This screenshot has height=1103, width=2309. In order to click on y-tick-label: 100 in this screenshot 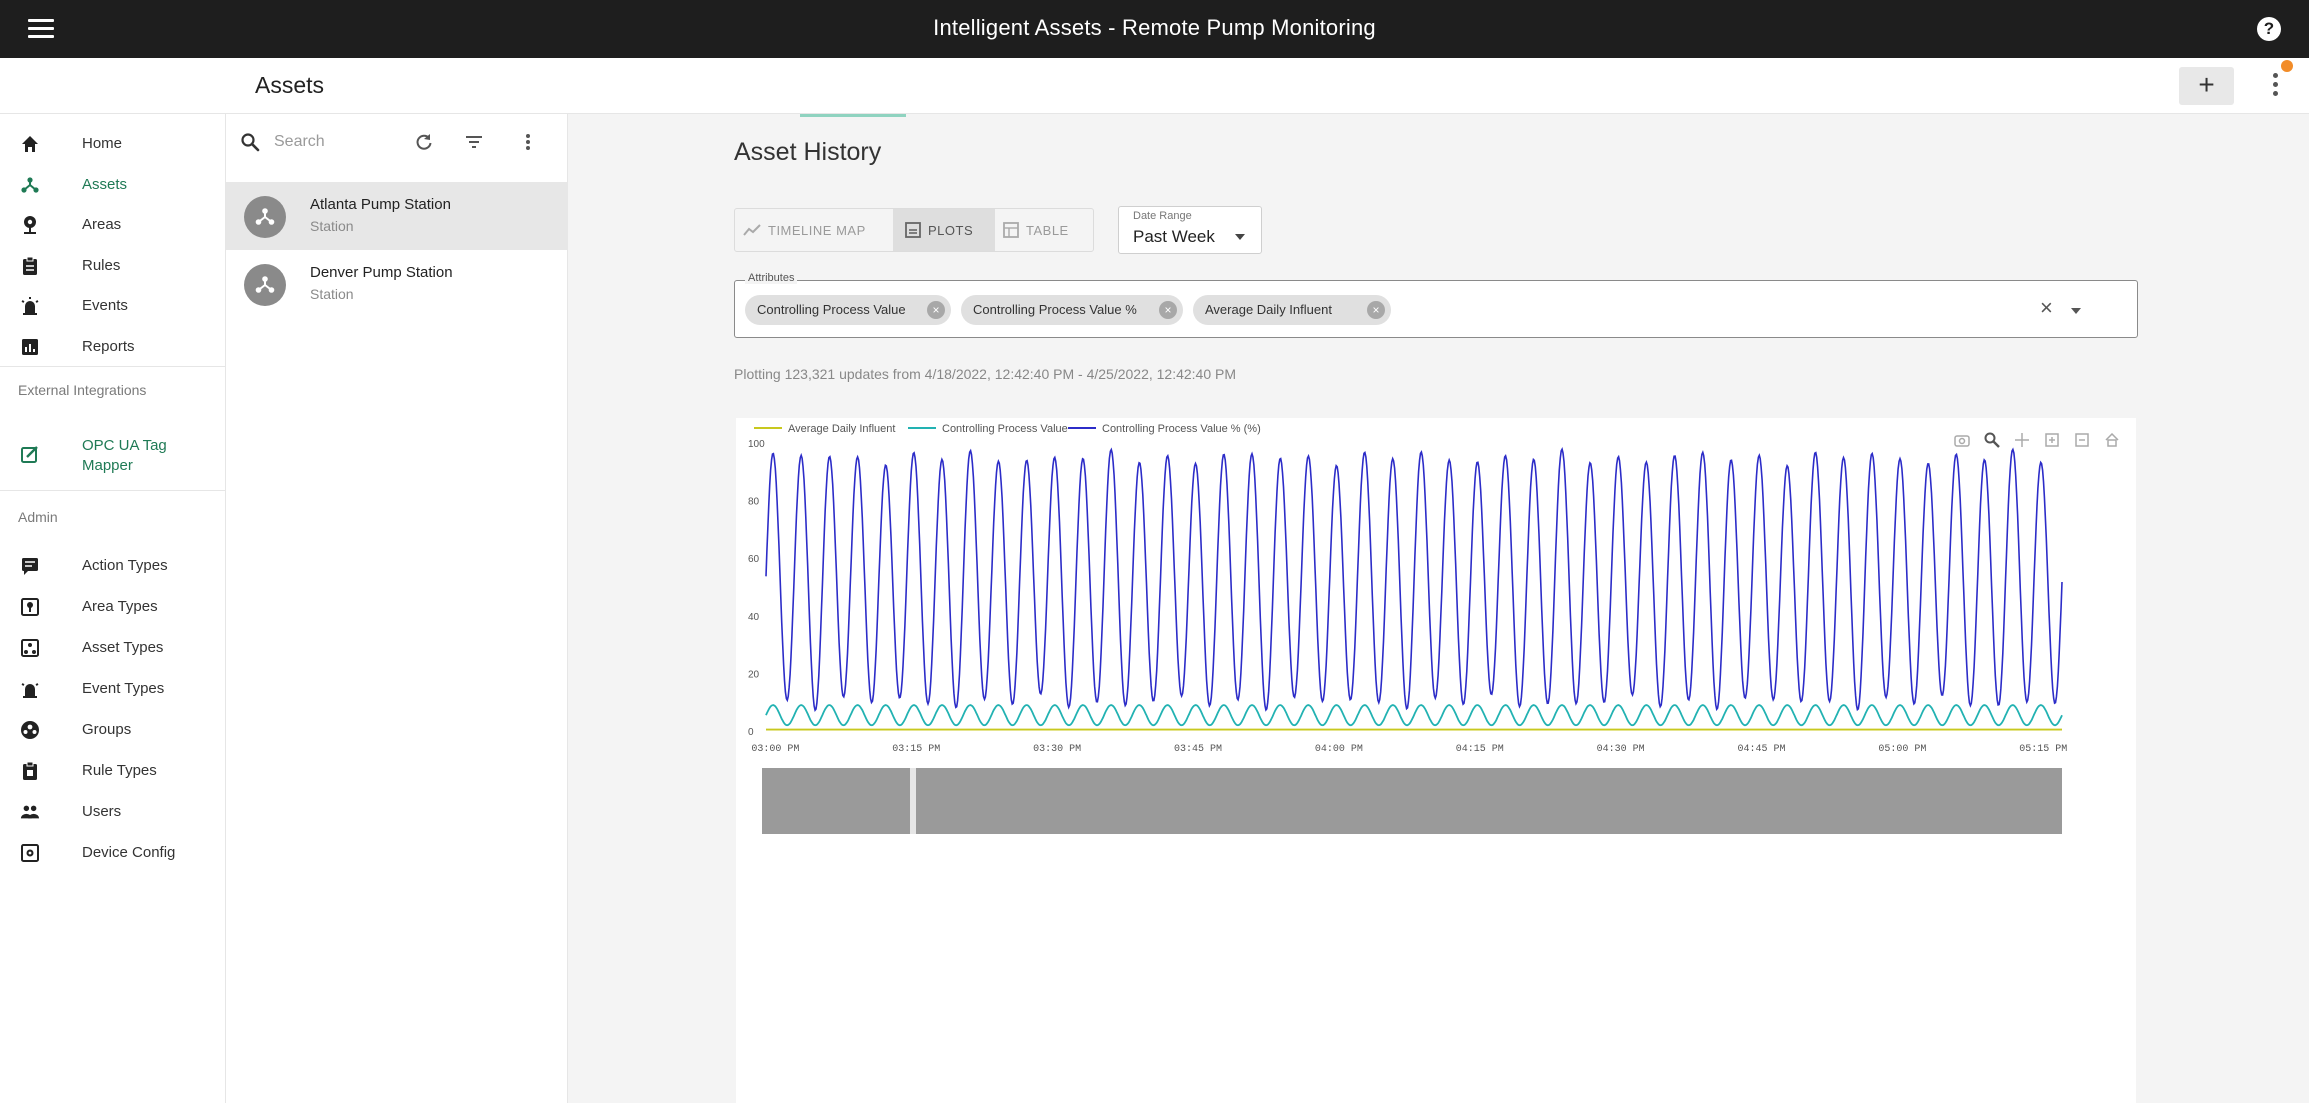, I will do `click(756, 444)`.